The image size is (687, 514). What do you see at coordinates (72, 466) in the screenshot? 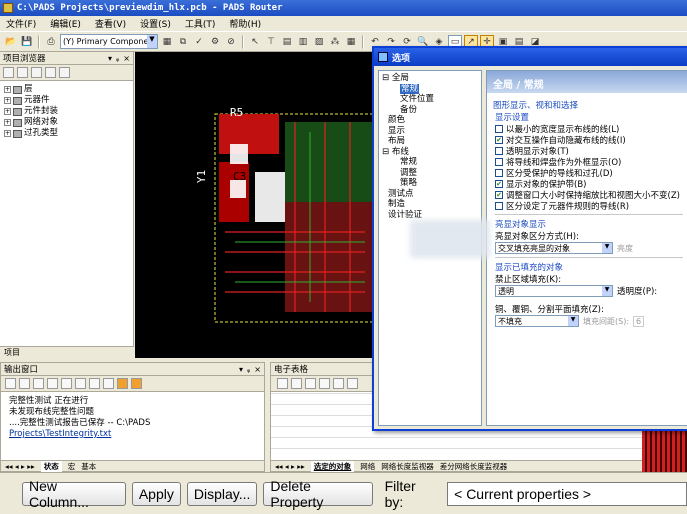
I see `tab-macro: 宏` at bounding box center [72, 466].